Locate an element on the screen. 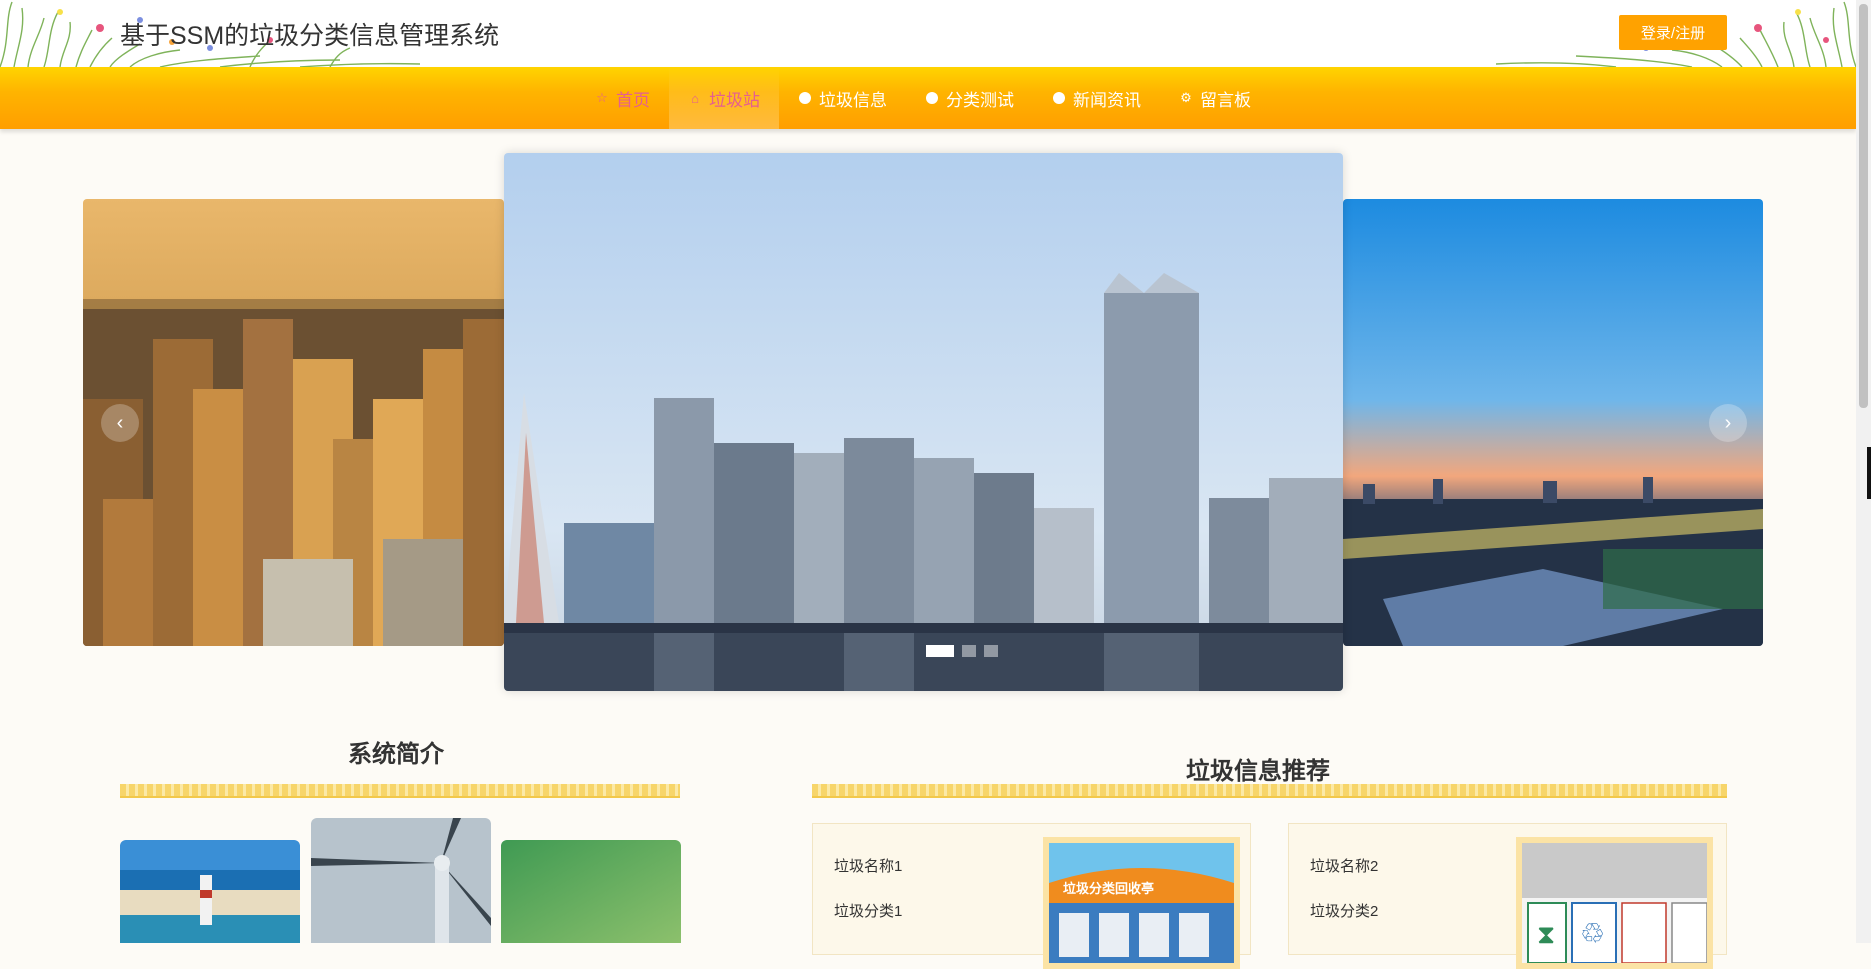  garbage-name: 垃圾名称2 is located at coordinates (1344, 866).